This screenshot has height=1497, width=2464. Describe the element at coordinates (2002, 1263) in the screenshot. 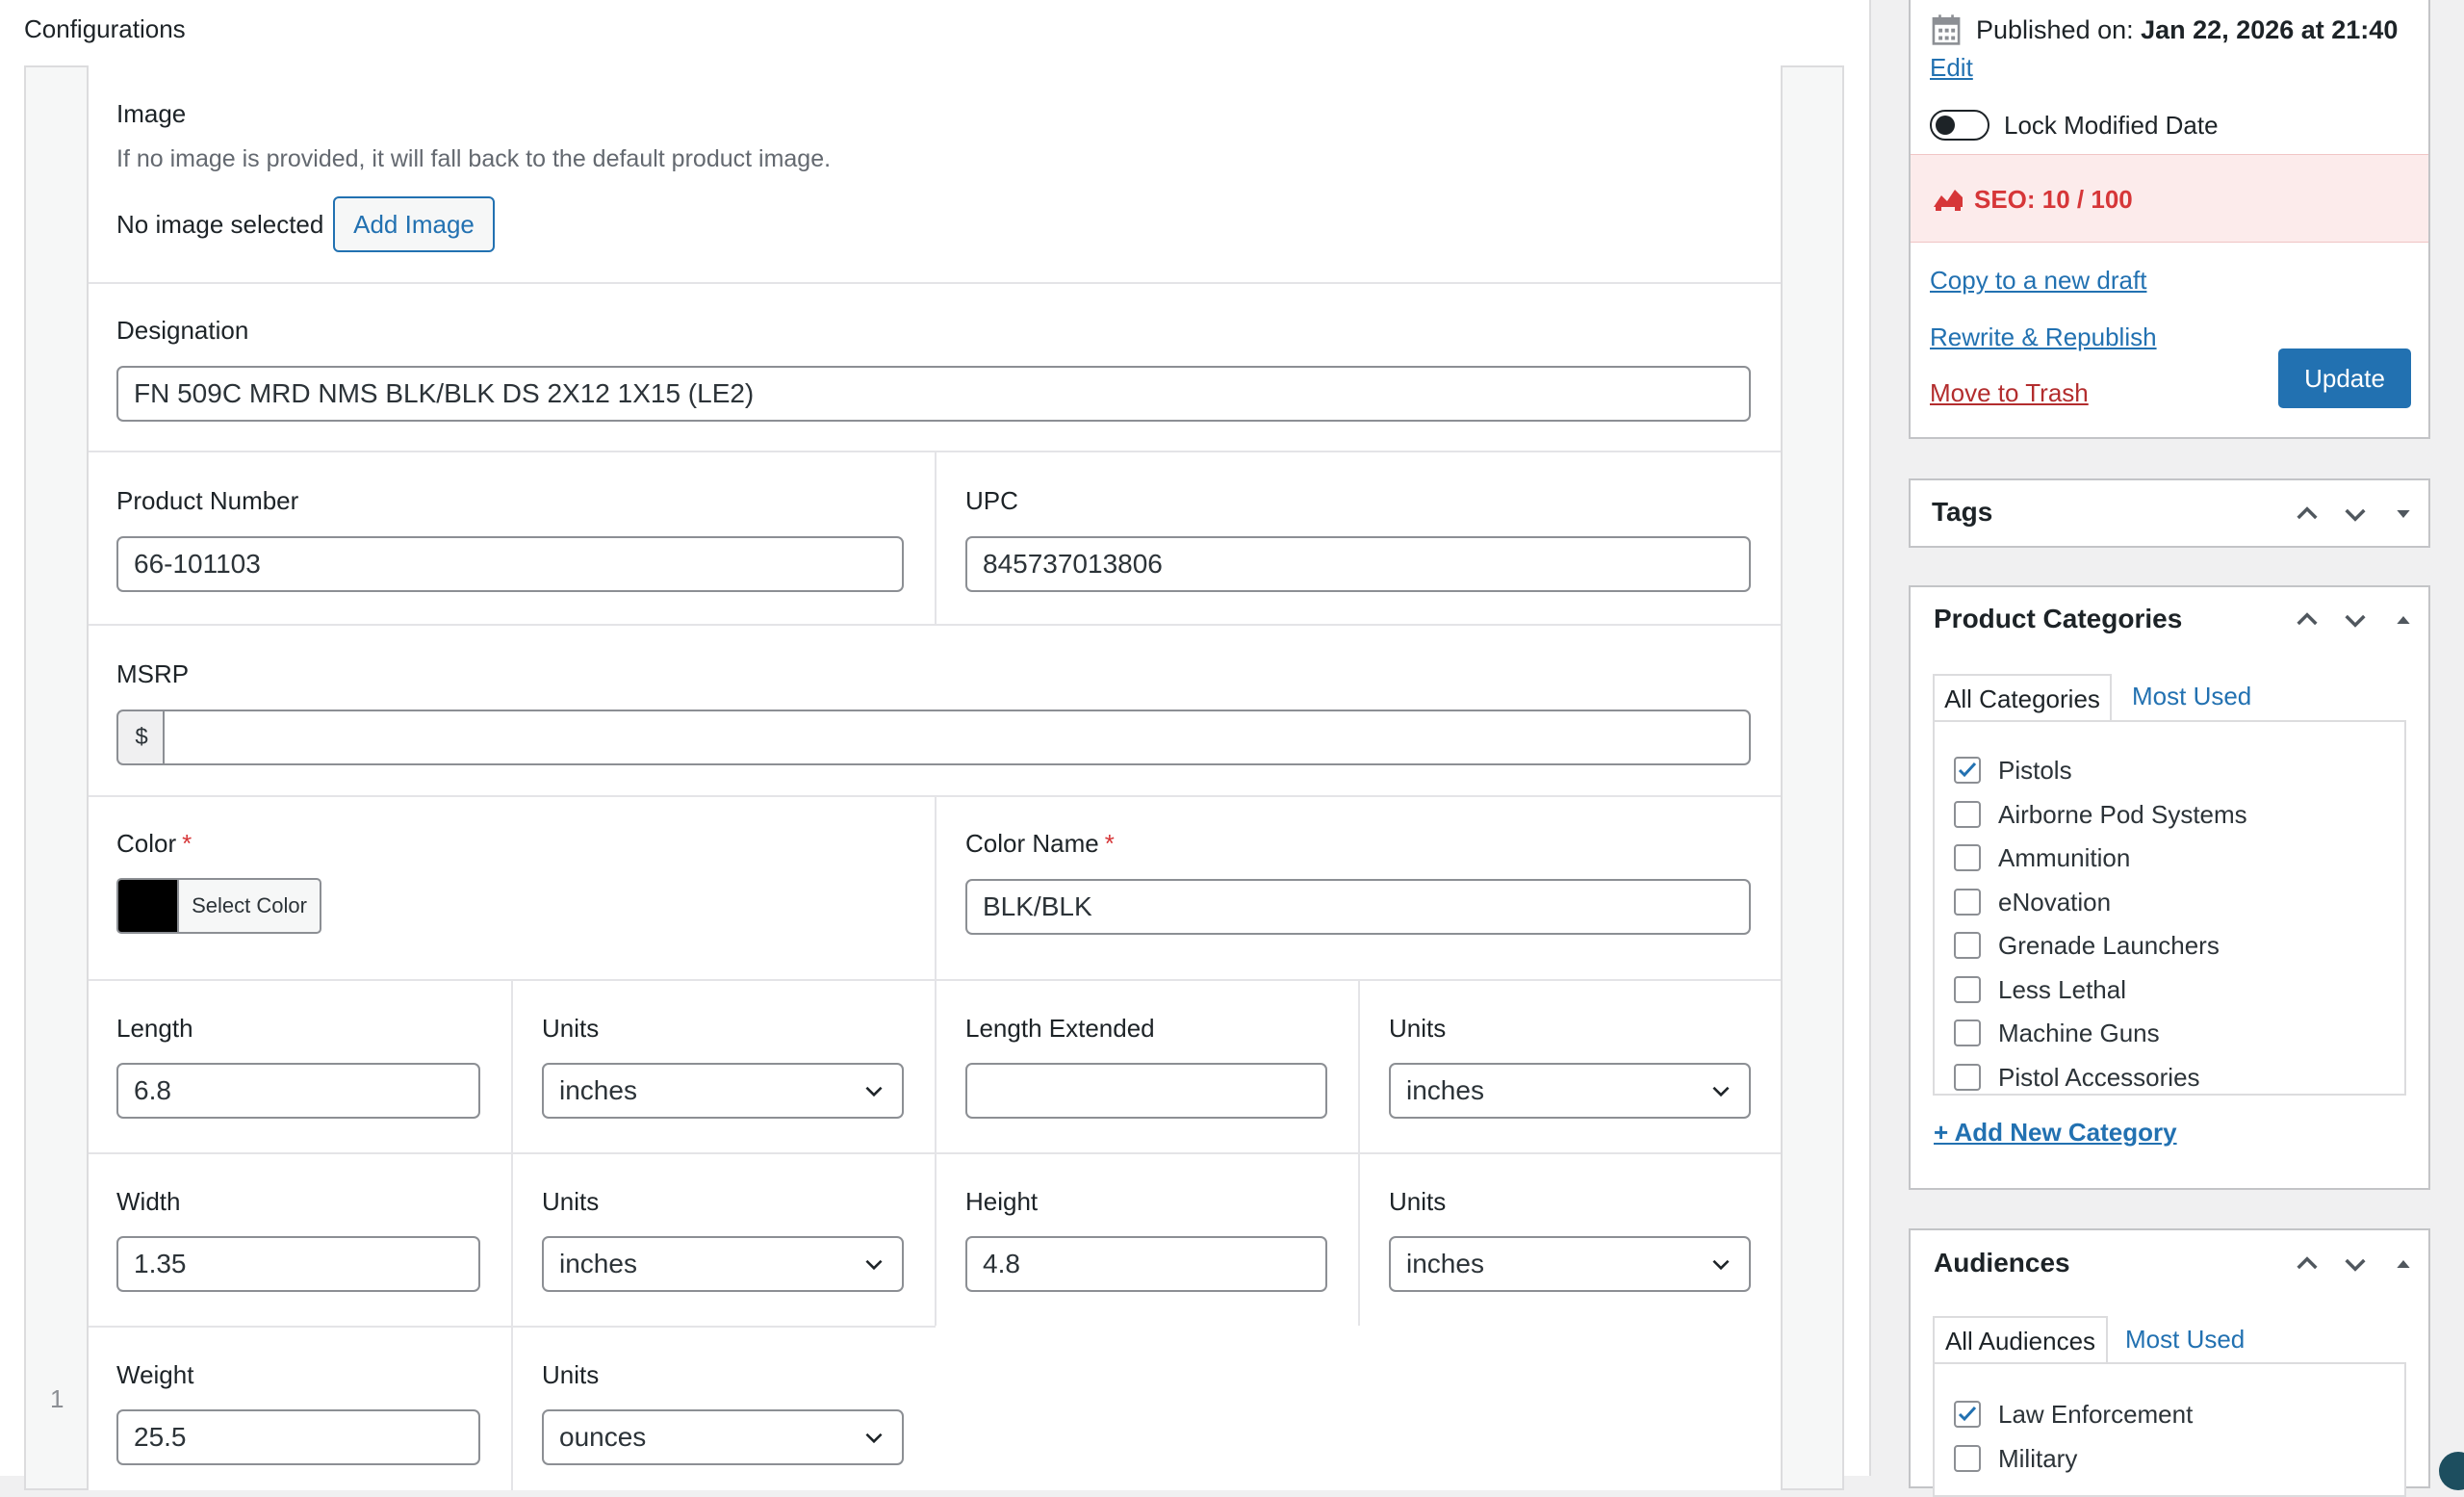

I see `audiences-title: Audiences` at that location.